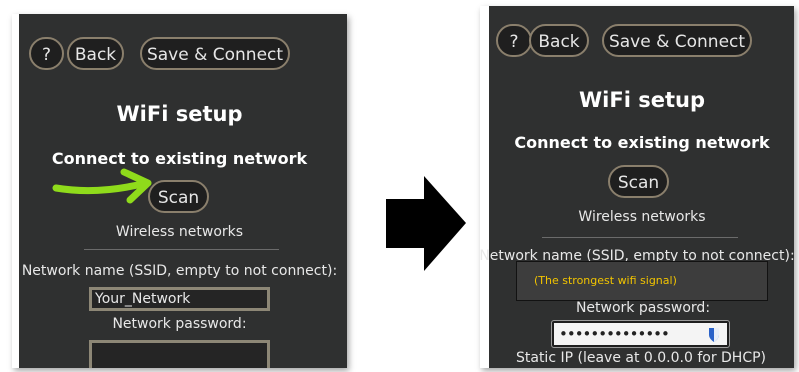  Describe the element at coordinates (642, 142) in the screenshot. I see `section-title: Connect to existing network` at that location.